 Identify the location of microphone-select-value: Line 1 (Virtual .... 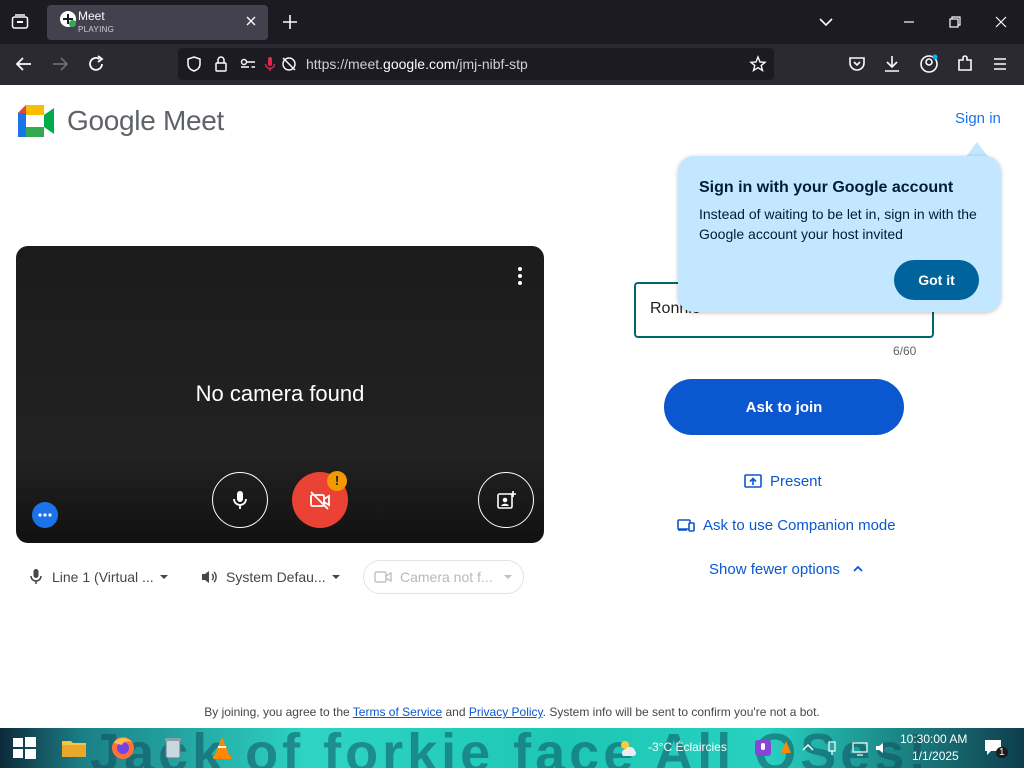
(103, 577).